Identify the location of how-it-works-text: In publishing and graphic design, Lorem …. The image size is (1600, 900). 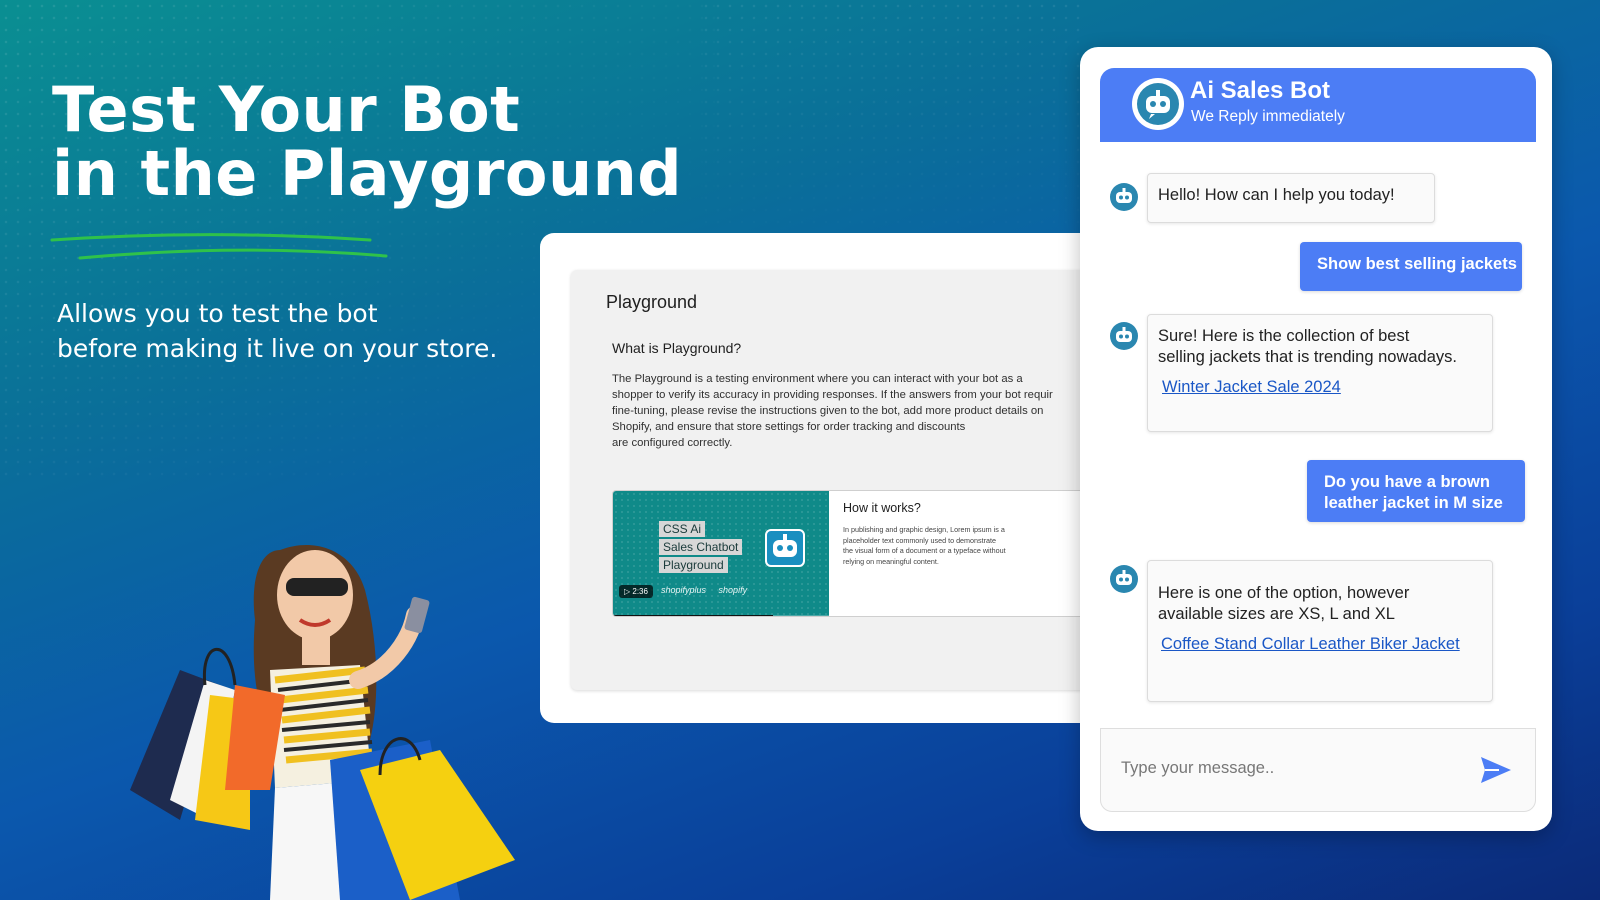
(924, 546).